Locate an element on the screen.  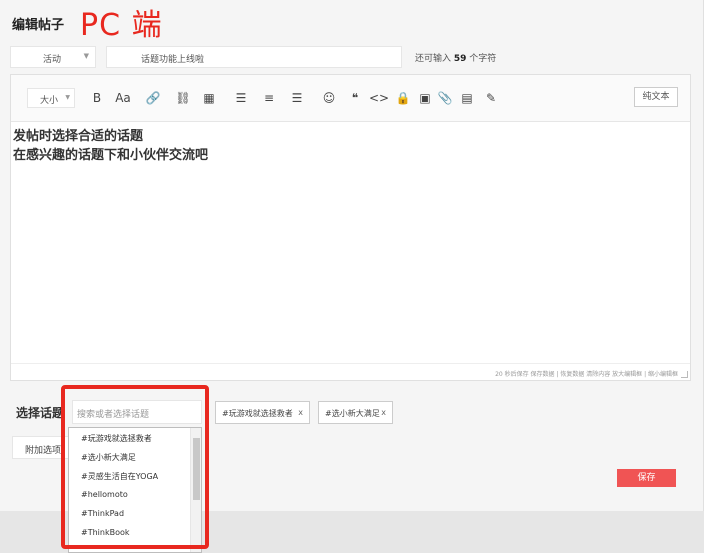
plain-text-button: 纯文本 is located at coordinates (656, 97).